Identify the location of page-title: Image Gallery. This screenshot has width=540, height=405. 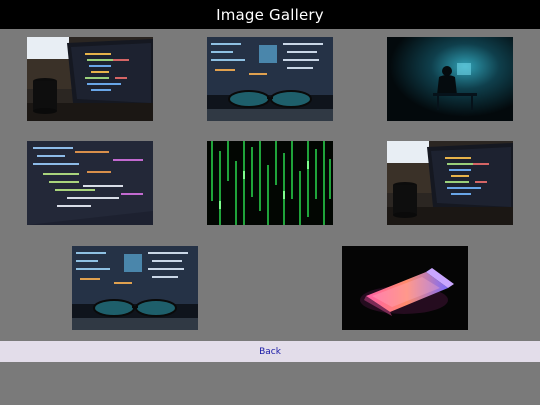
(270, 14).